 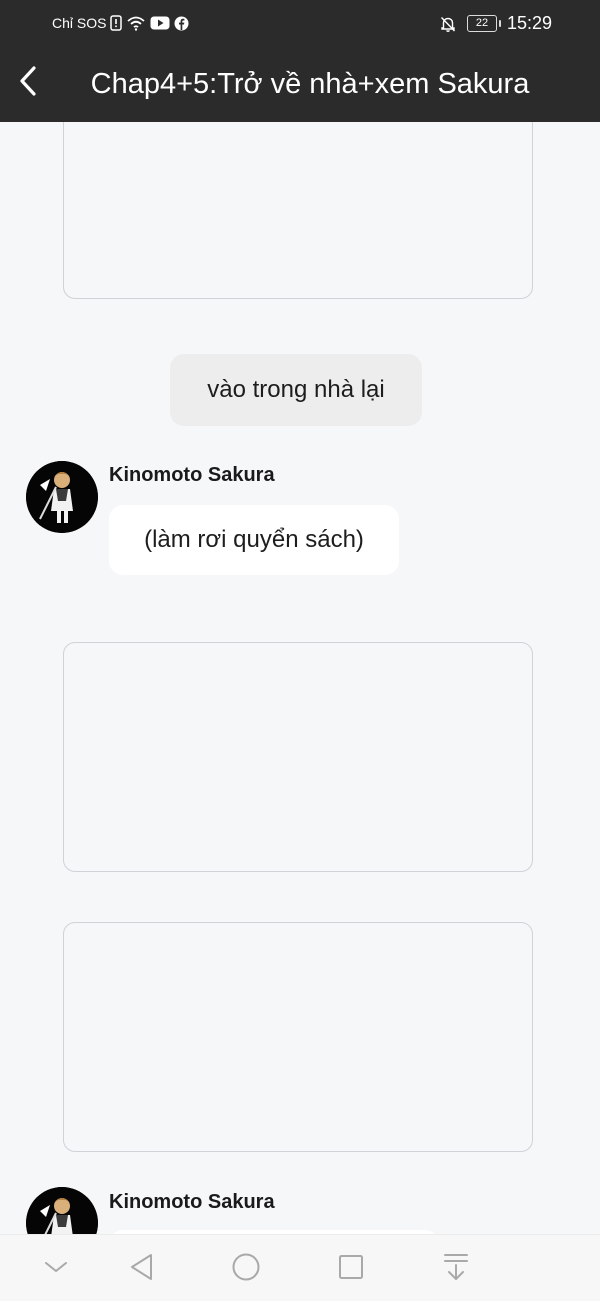 What do you see at coordinates (254, 540) in the screenshot?
I see `message-bubble: (làm rơi quyển sách)` at bounding box center [254, 540].